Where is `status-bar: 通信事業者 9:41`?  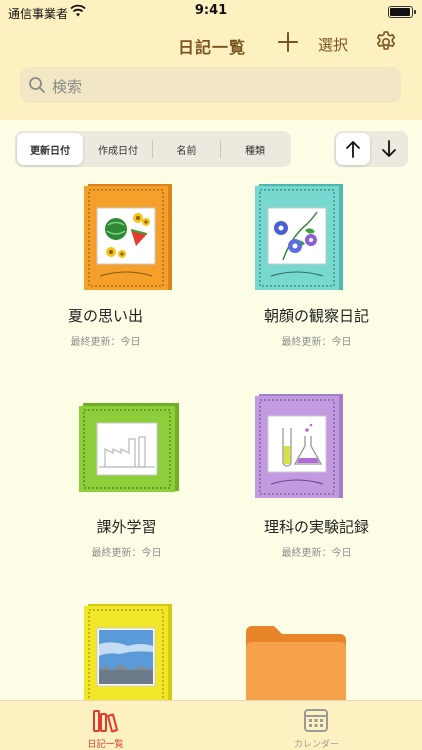
status-bar: 通信事業者 9:41 is located at coordinates (211, 12).